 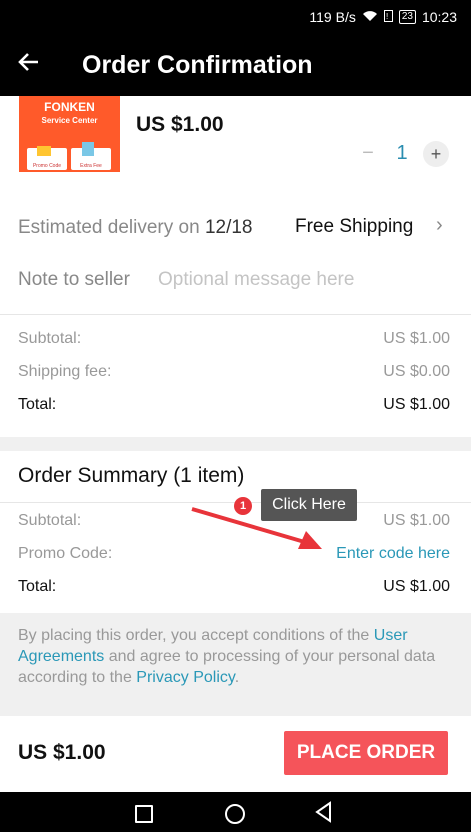 What do you see at coordinates (393, 554) in the screenshot?
I see `enter-promo-code-link: Enter code here` at bounding box center [393, 554].